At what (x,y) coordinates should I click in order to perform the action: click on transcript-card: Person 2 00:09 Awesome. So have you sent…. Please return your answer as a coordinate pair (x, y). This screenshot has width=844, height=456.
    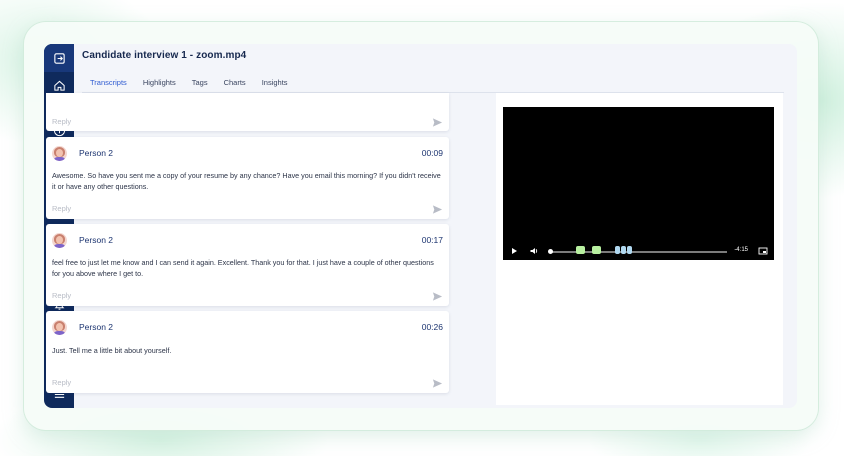
    Looking at the image, I should click on (247, 178).